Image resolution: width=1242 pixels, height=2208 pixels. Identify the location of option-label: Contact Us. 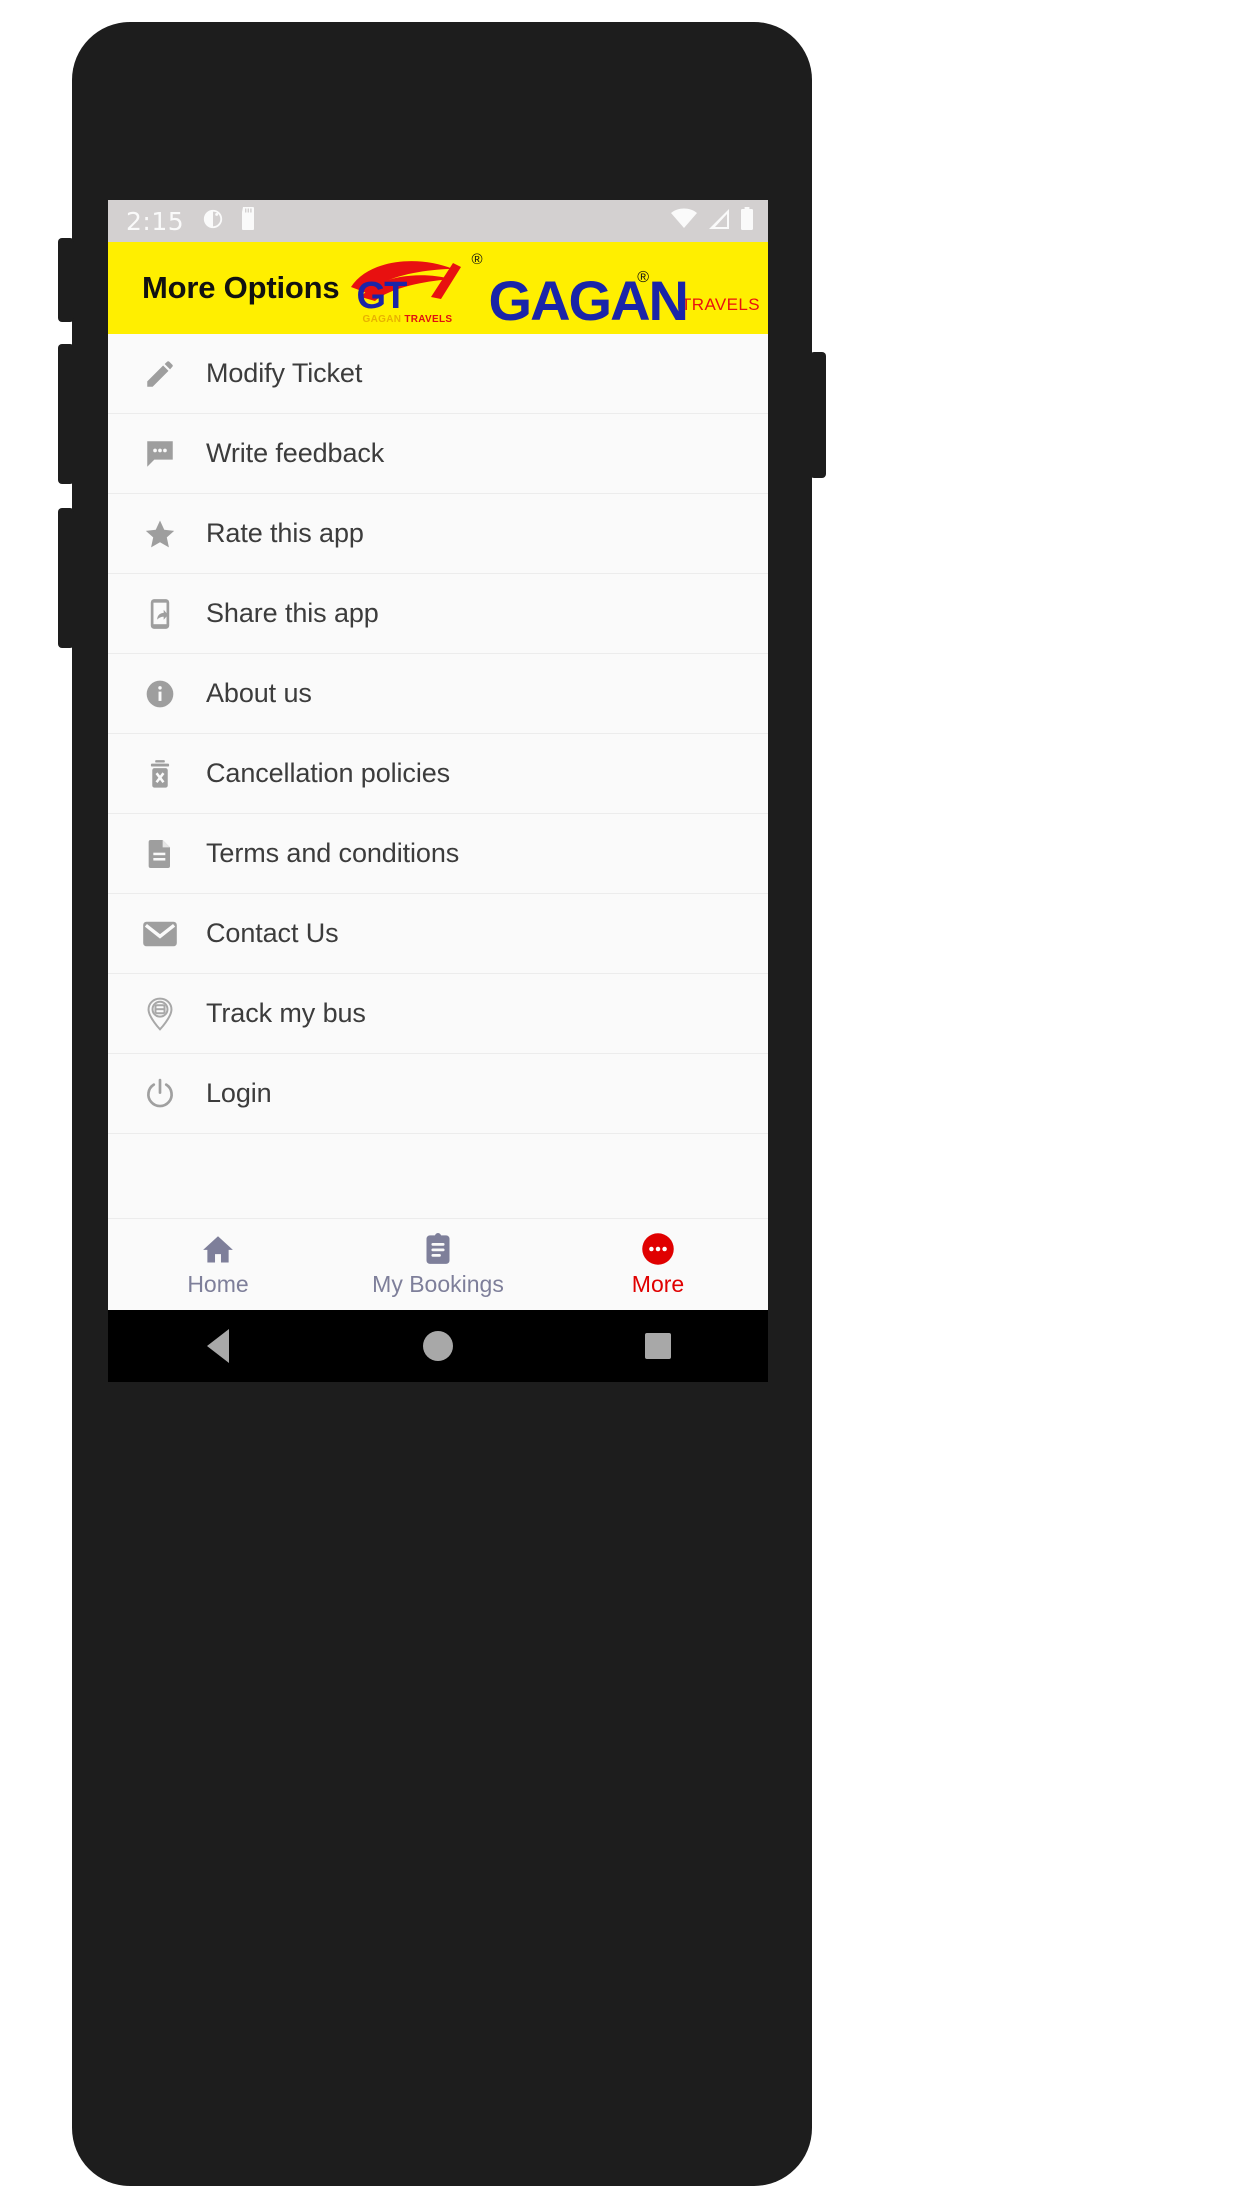
(272, 933).